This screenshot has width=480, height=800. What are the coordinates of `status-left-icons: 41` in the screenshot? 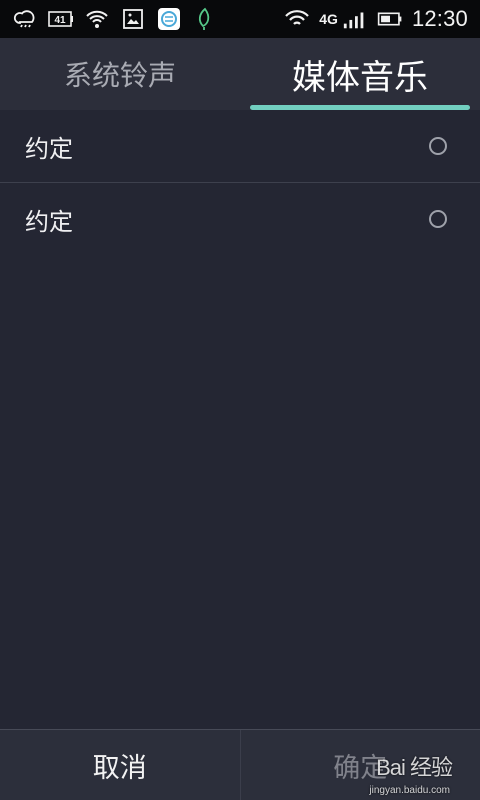 It's located at (115, 19).